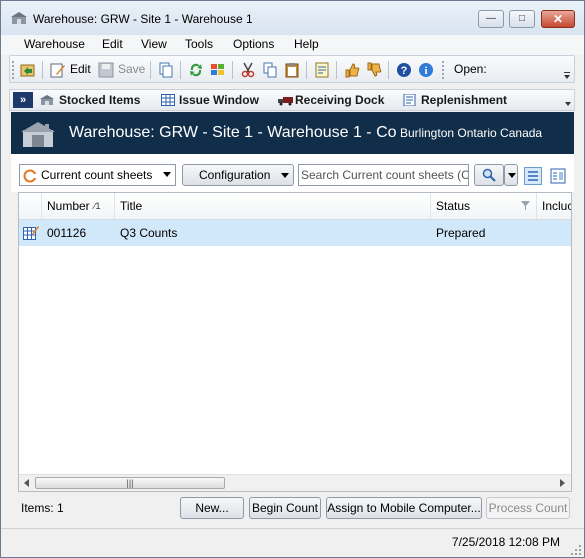  I want to click on grid-header: Number ∕1 Title Status Incluc, so click(295, 206).